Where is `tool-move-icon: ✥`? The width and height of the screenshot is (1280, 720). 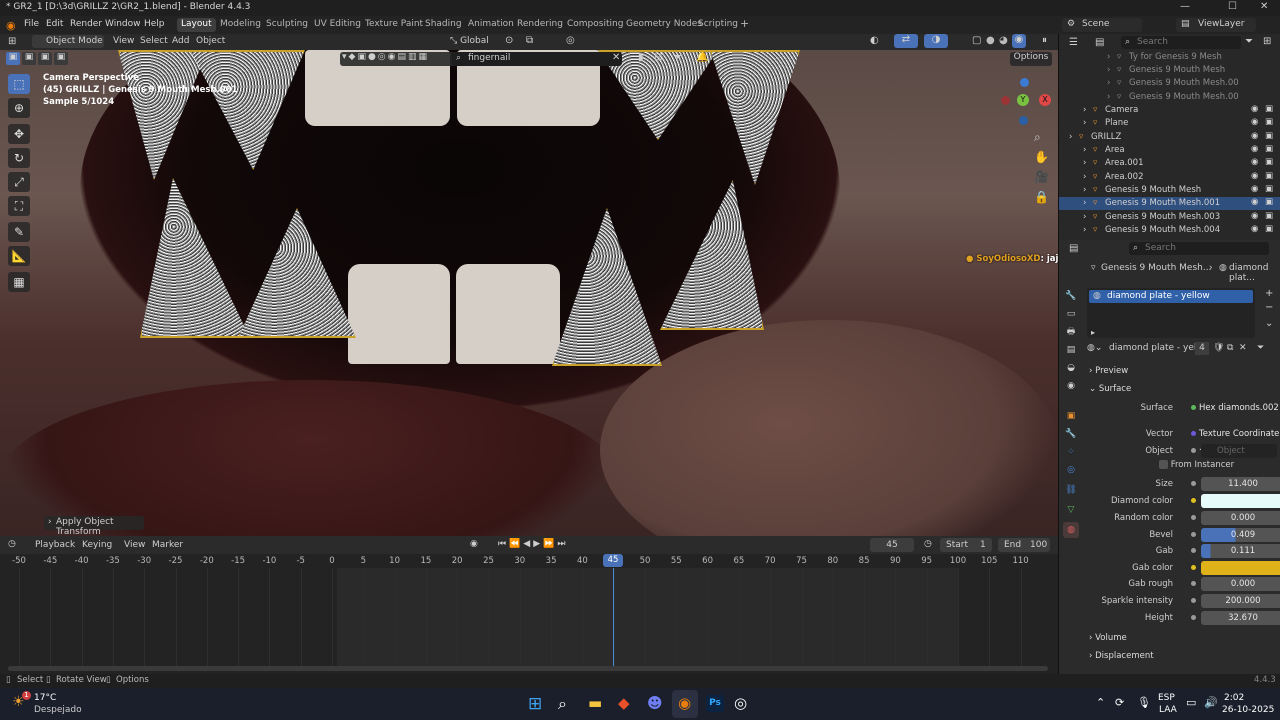
tool-move-icon: ✥ is located at coordinates (19, 134).